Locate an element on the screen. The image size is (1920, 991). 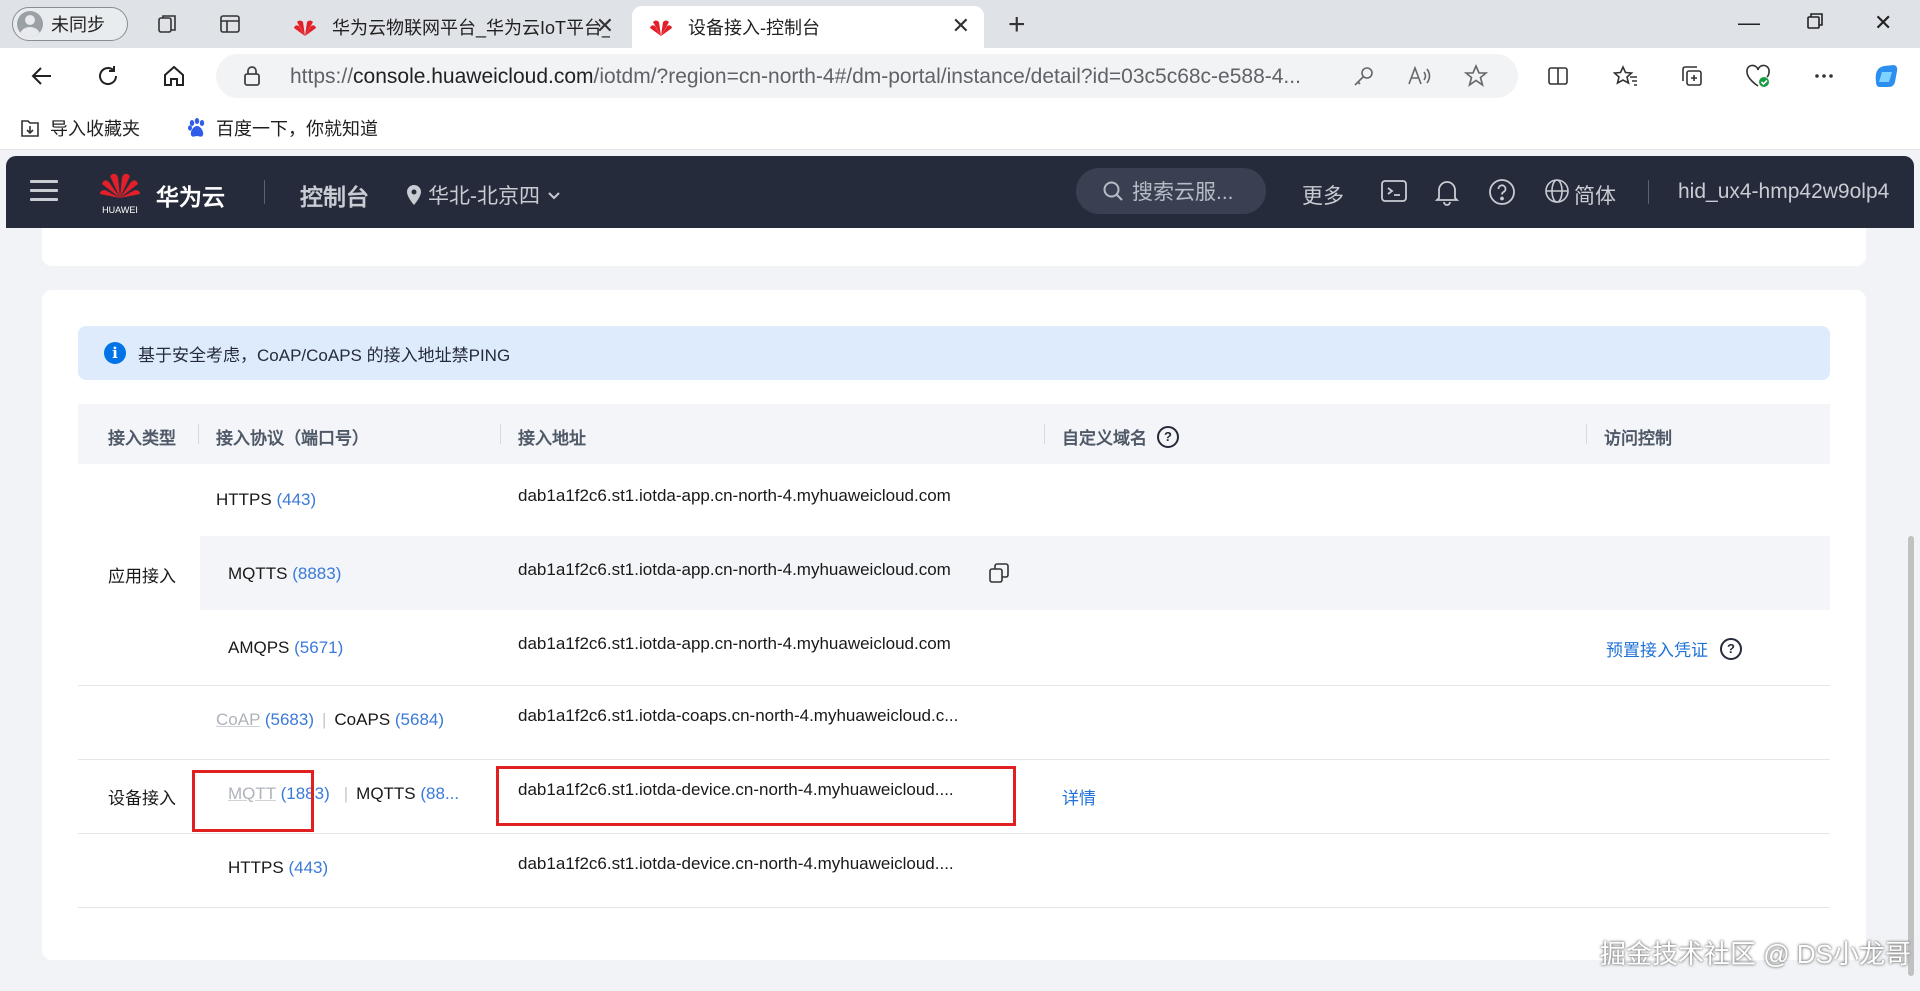
bookmark-baidu: 百度一下，你就知道 is located at coordinates (282, 128).